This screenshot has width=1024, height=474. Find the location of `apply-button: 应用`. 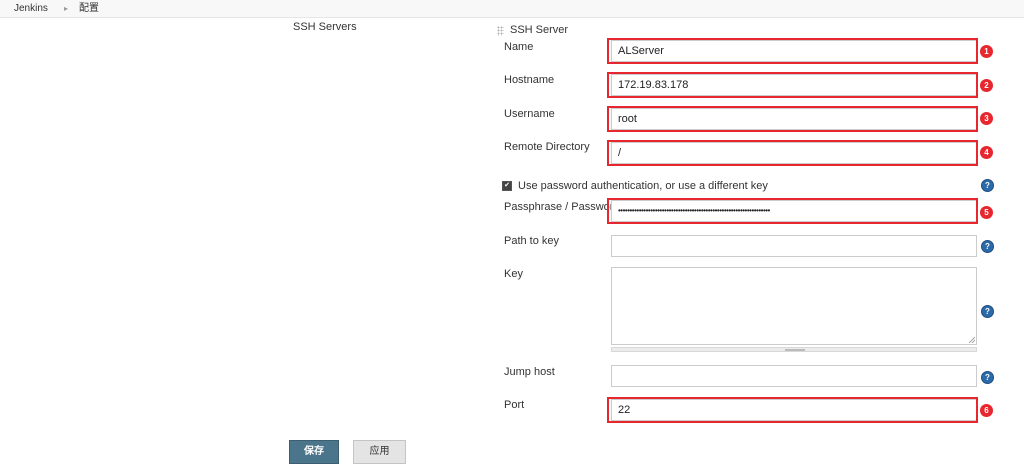

apply-button: 应用 is located at coordinates (379, 452).